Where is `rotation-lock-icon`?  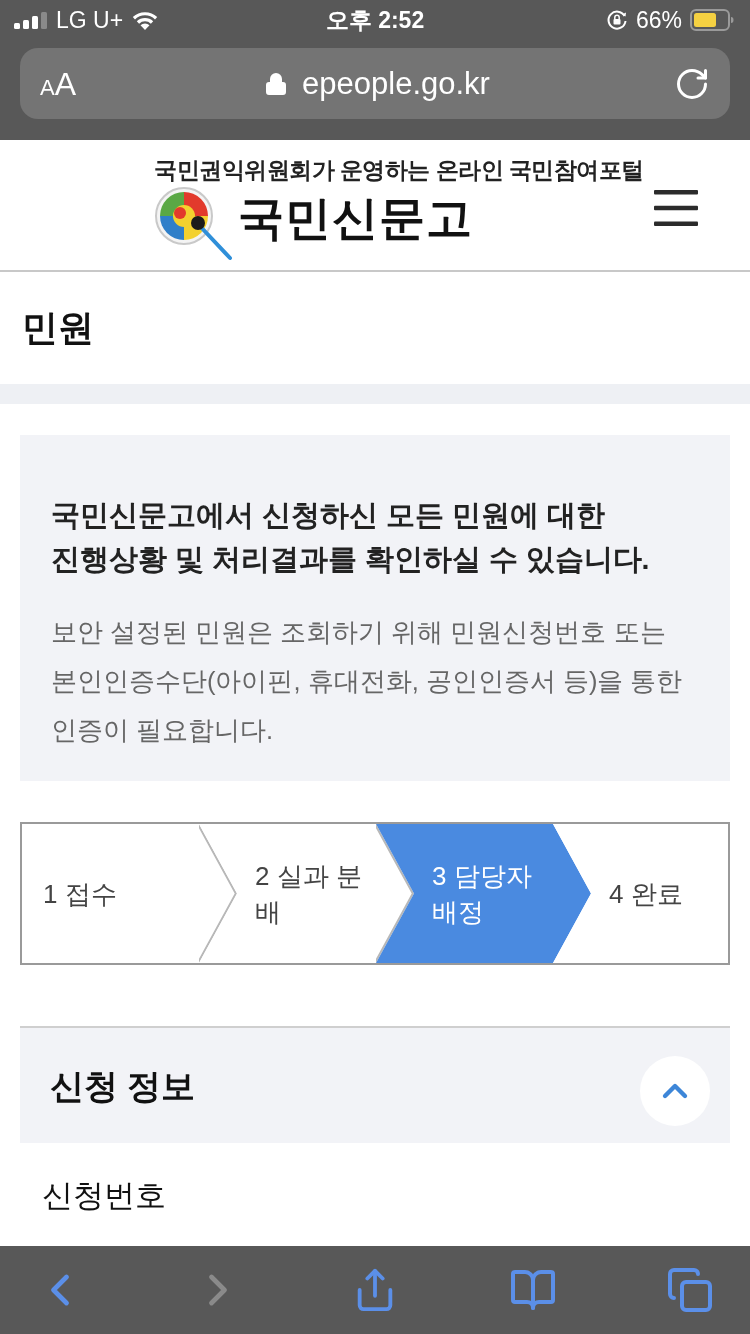 rotation-lock-icon is located at coordinates (616, 20).